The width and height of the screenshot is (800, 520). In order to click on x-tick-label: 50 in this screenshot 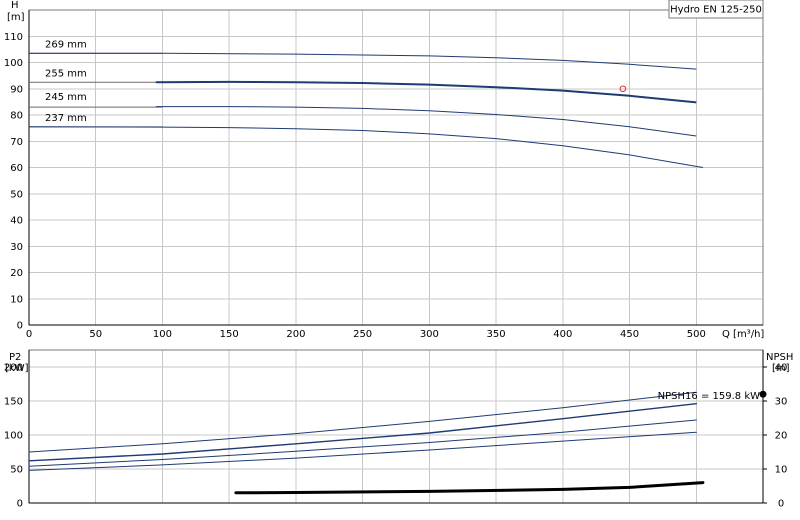, I will do `click(95, 334)`.